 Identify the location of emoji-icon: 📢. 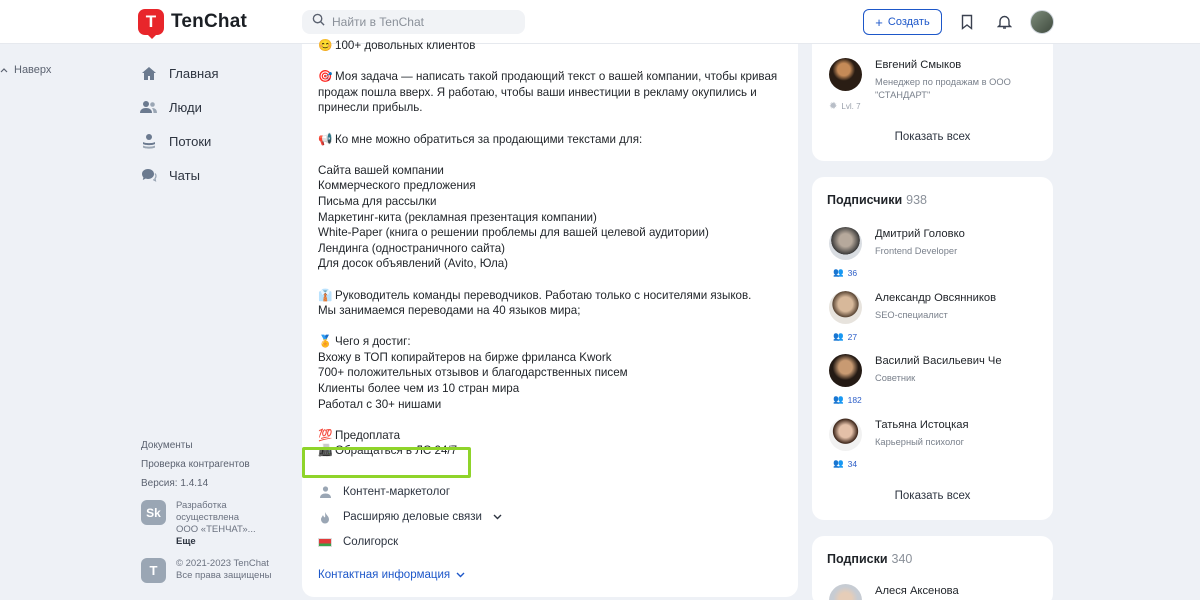
(325, 139).